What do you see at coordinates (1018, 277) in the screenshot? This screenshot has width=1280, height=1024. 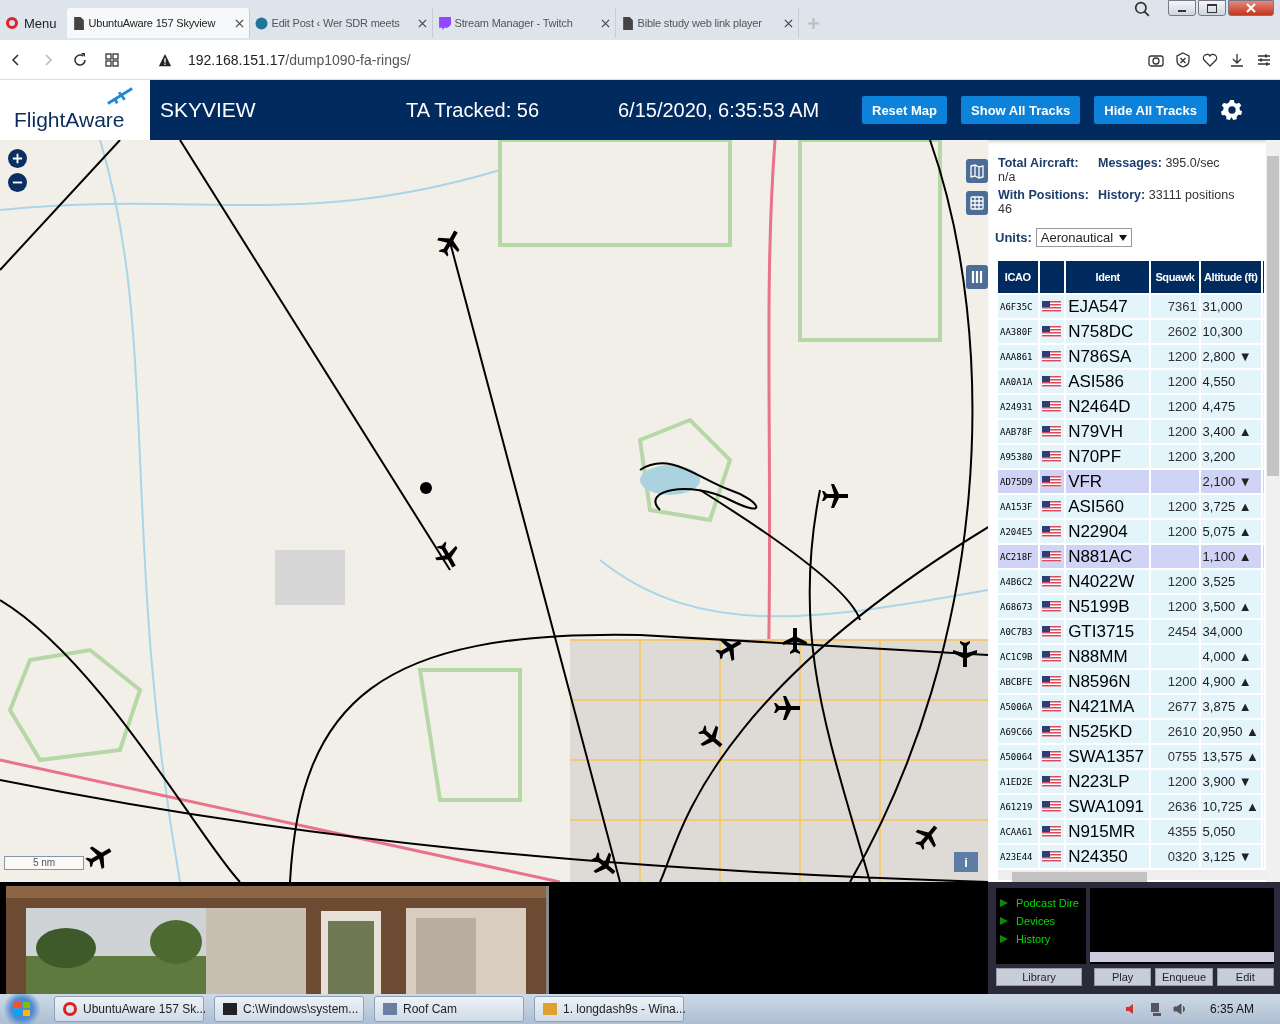 I see `column-header: ICAO` at bounding box center [1018, 277].